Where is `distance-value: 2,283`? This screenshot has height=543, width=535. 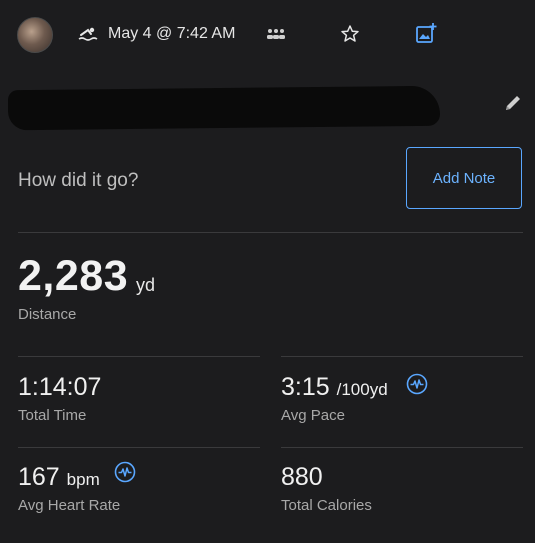
distance-value: 2,283 is located at coordinates (73, 276).